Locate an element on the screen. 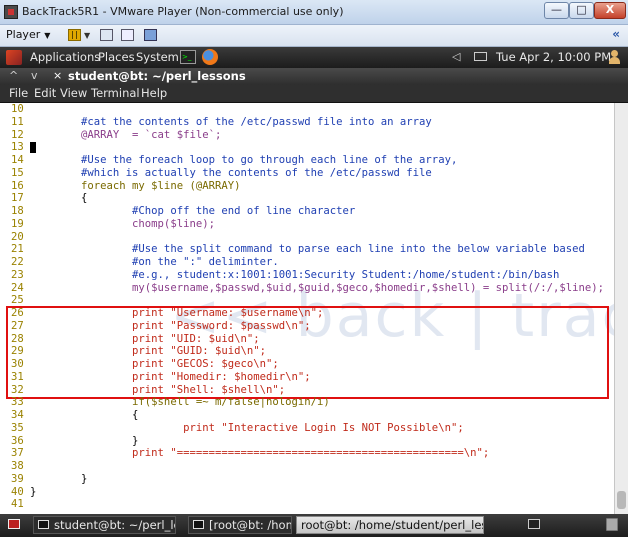 Image resolution: width=628 pixels, height=537 pixels. line-number: 26 is located at coordinates (17, 313).